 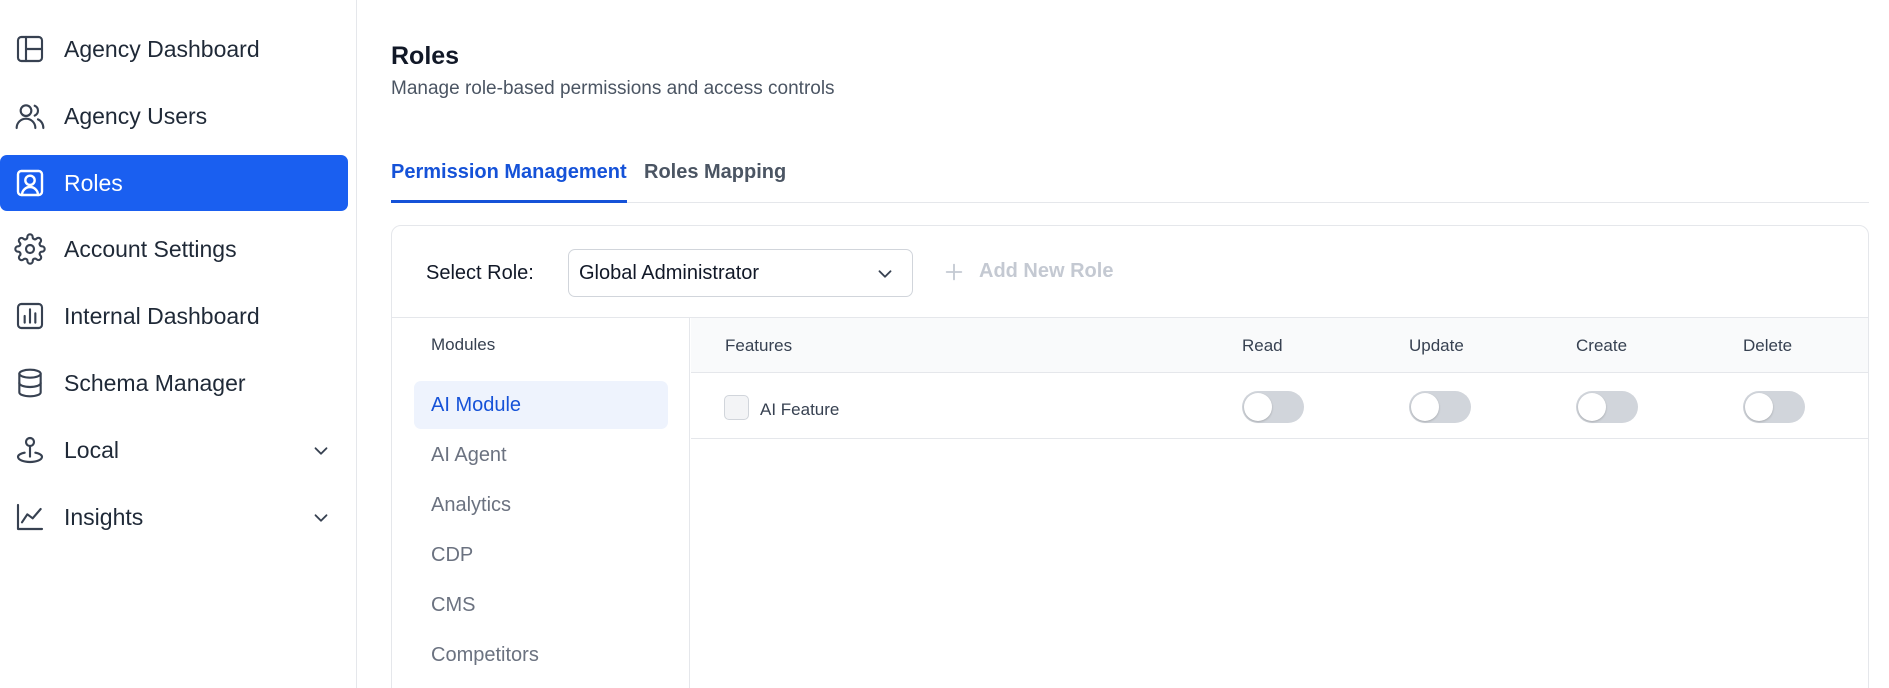 I want to click on tab-permission-management: Permission Management, so click(x=509, y=182).